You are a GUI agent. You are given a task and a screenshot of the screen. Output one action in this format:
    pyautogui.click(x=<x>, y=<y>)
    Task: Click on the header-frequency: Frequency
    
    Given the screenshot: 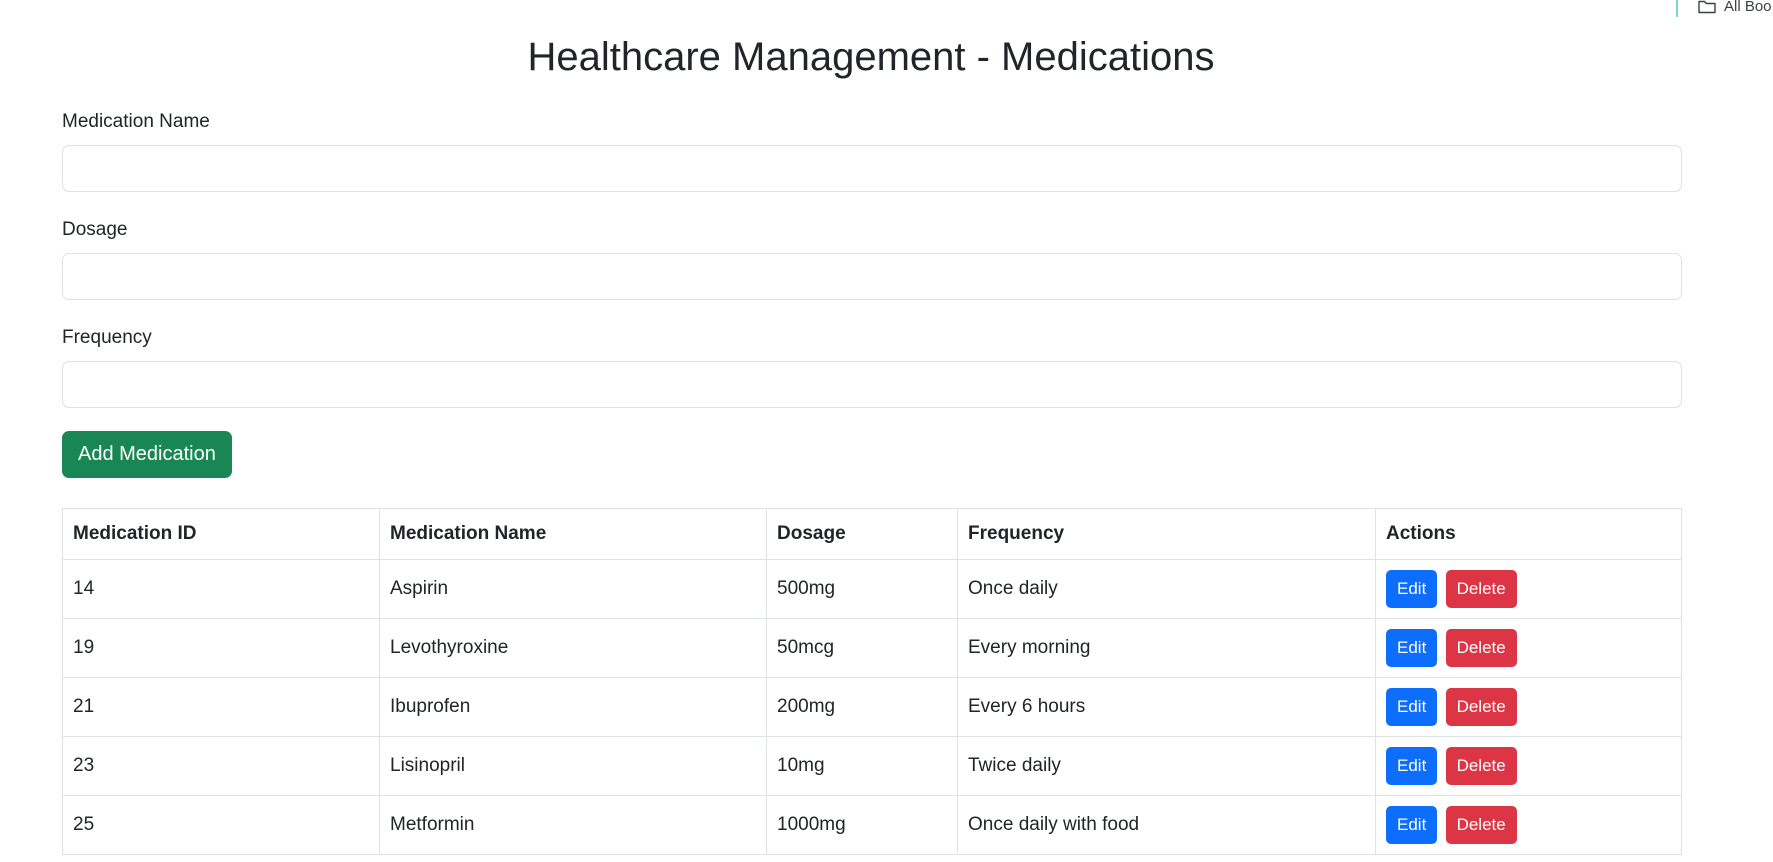 What is the action you would take?
    pyautogui.click(x=1166, y=534)
    